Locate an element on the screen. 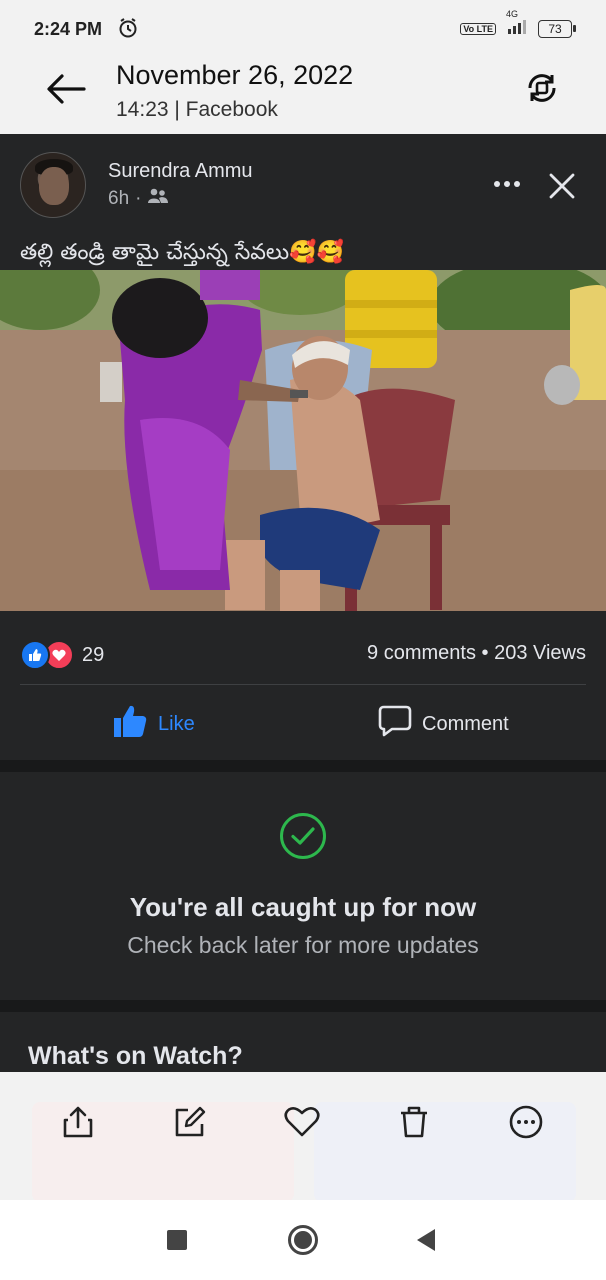  favorite-icon is located at coordinates (302, 1122).